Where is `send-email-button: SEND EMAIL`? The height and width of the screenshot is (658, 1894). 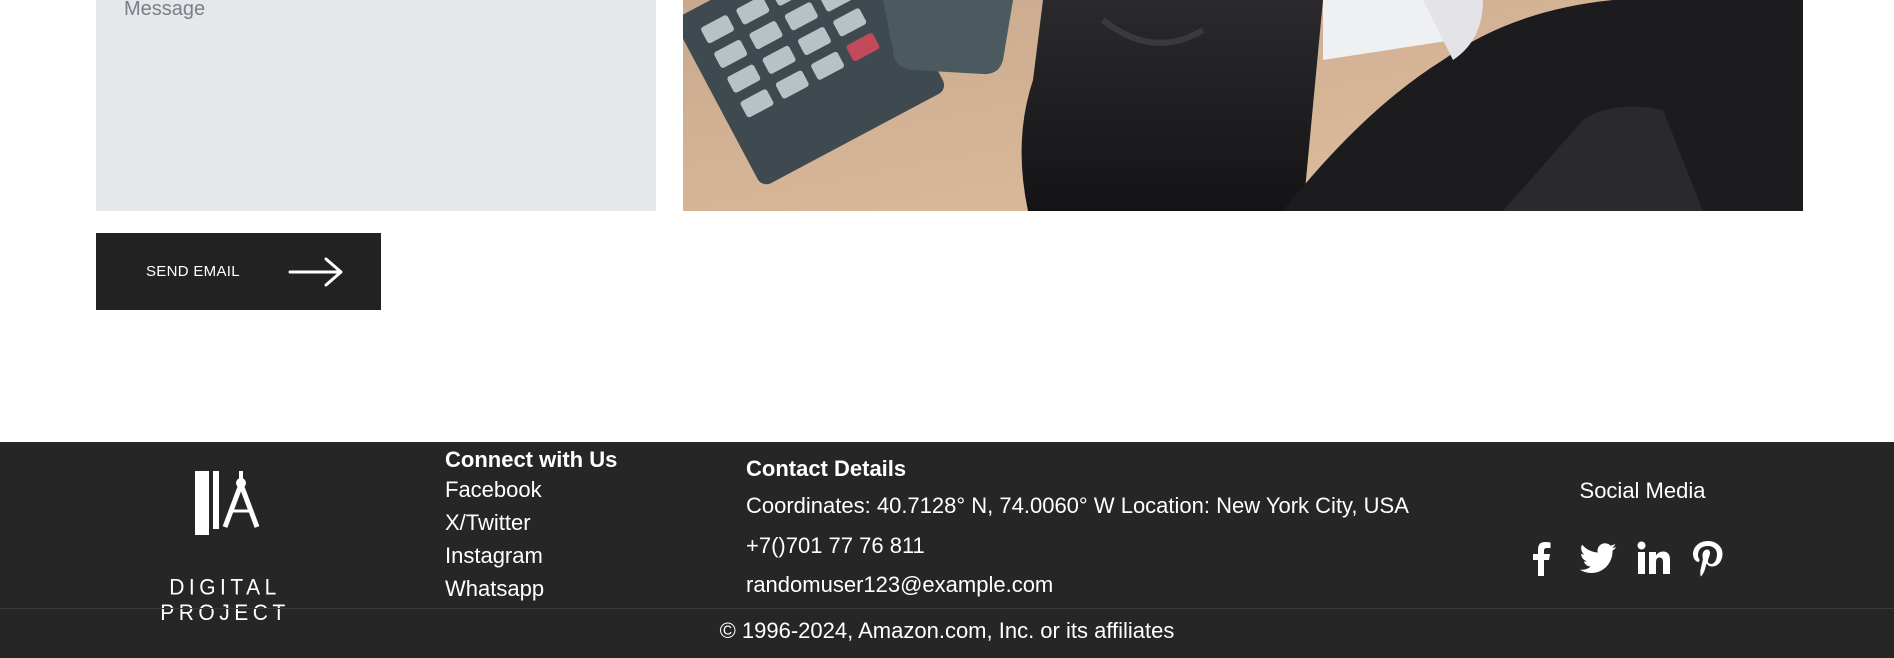 send-email-button: SEND EMAIL is located at coordinates (238, 271).